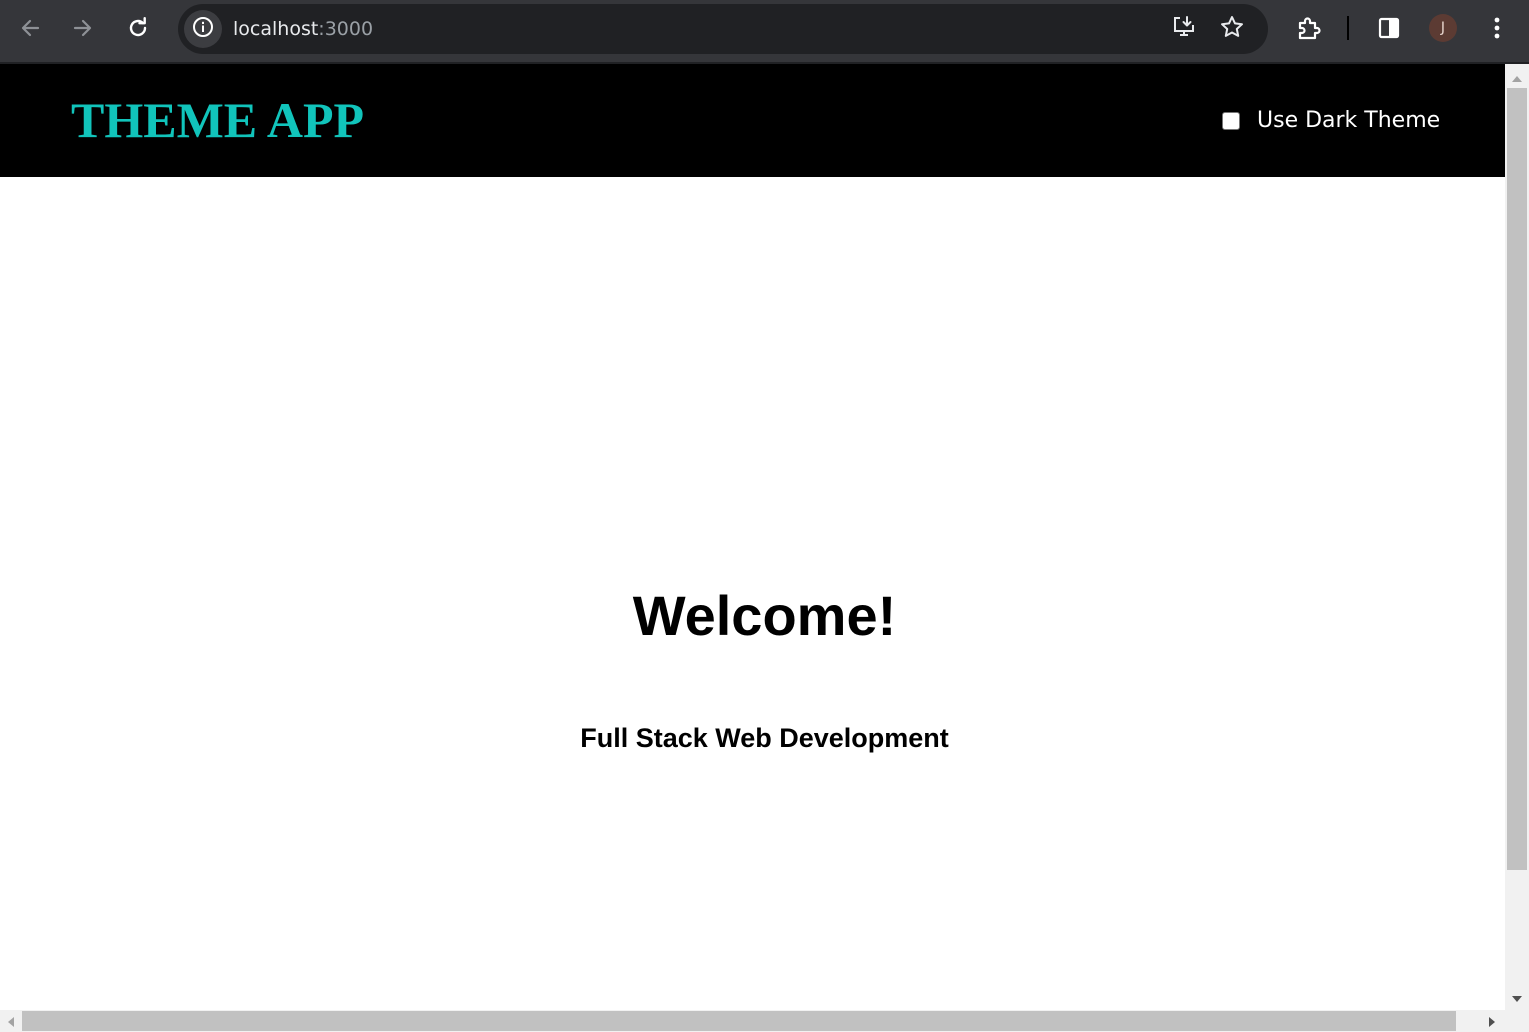 This screenshot has height=1032, width=1529. I want to click on triangle-right-icon, so click(1492, 1021).